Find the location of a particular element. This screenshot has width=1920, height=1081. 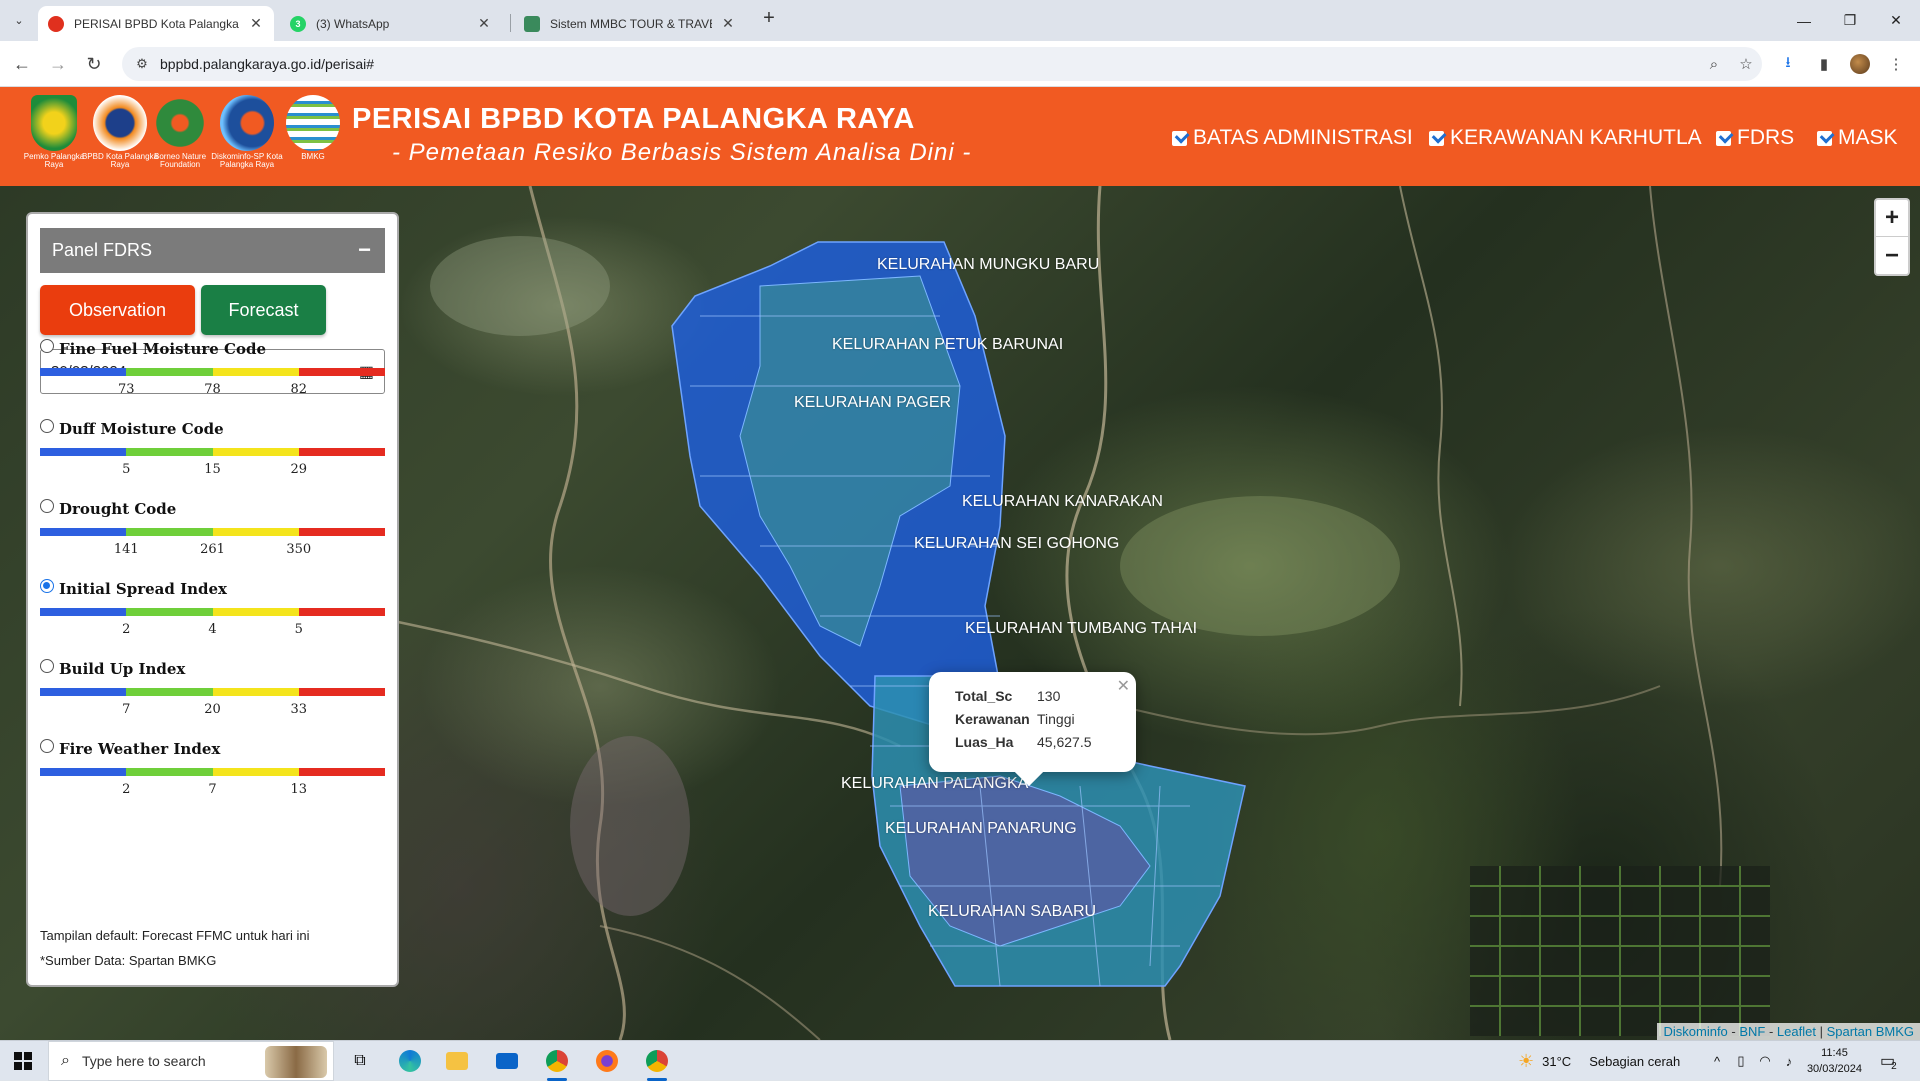

forecast-button: Forecast is located at coordinates (263, 310).